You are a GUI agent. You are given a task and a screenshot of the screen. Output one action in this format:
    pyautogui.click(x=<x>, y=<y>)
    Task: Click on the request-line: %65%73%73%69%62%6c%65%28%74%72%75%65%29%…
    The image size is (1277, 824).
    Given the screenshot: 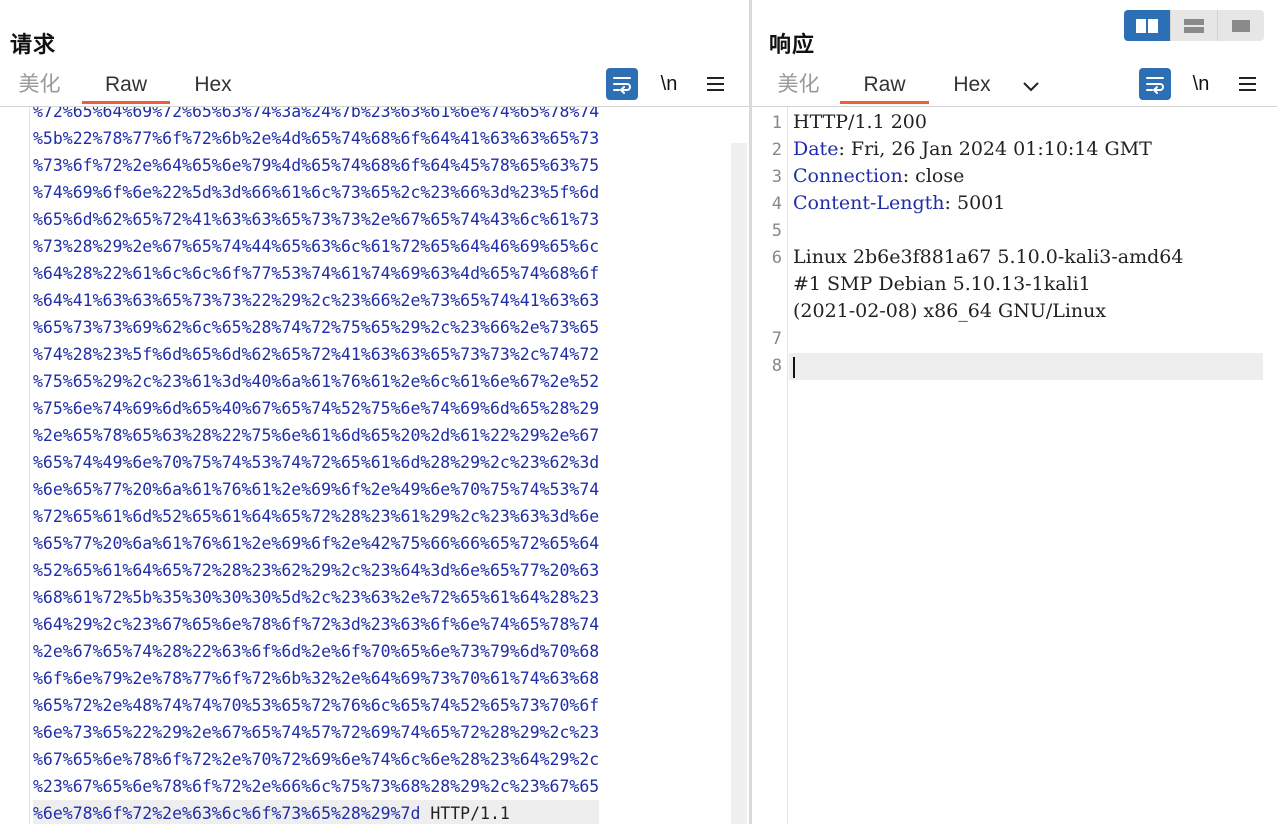 What is the action you would take?
    pyautogui.click(x=316, y=327)
    